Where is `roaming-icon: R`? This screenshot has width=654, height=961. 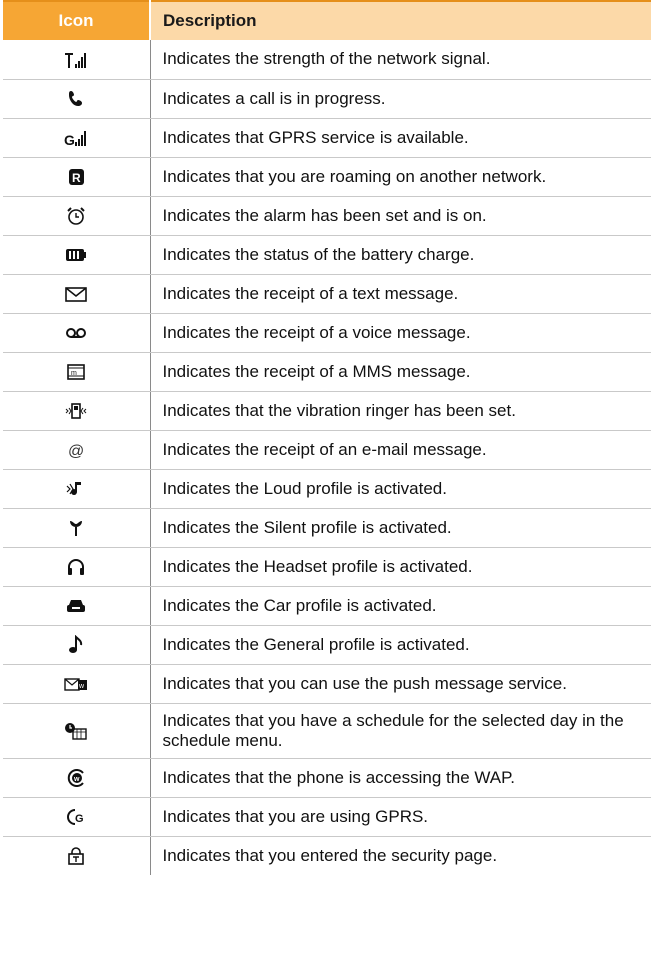 roaming-icon: R is located at coordinates (76, 177).